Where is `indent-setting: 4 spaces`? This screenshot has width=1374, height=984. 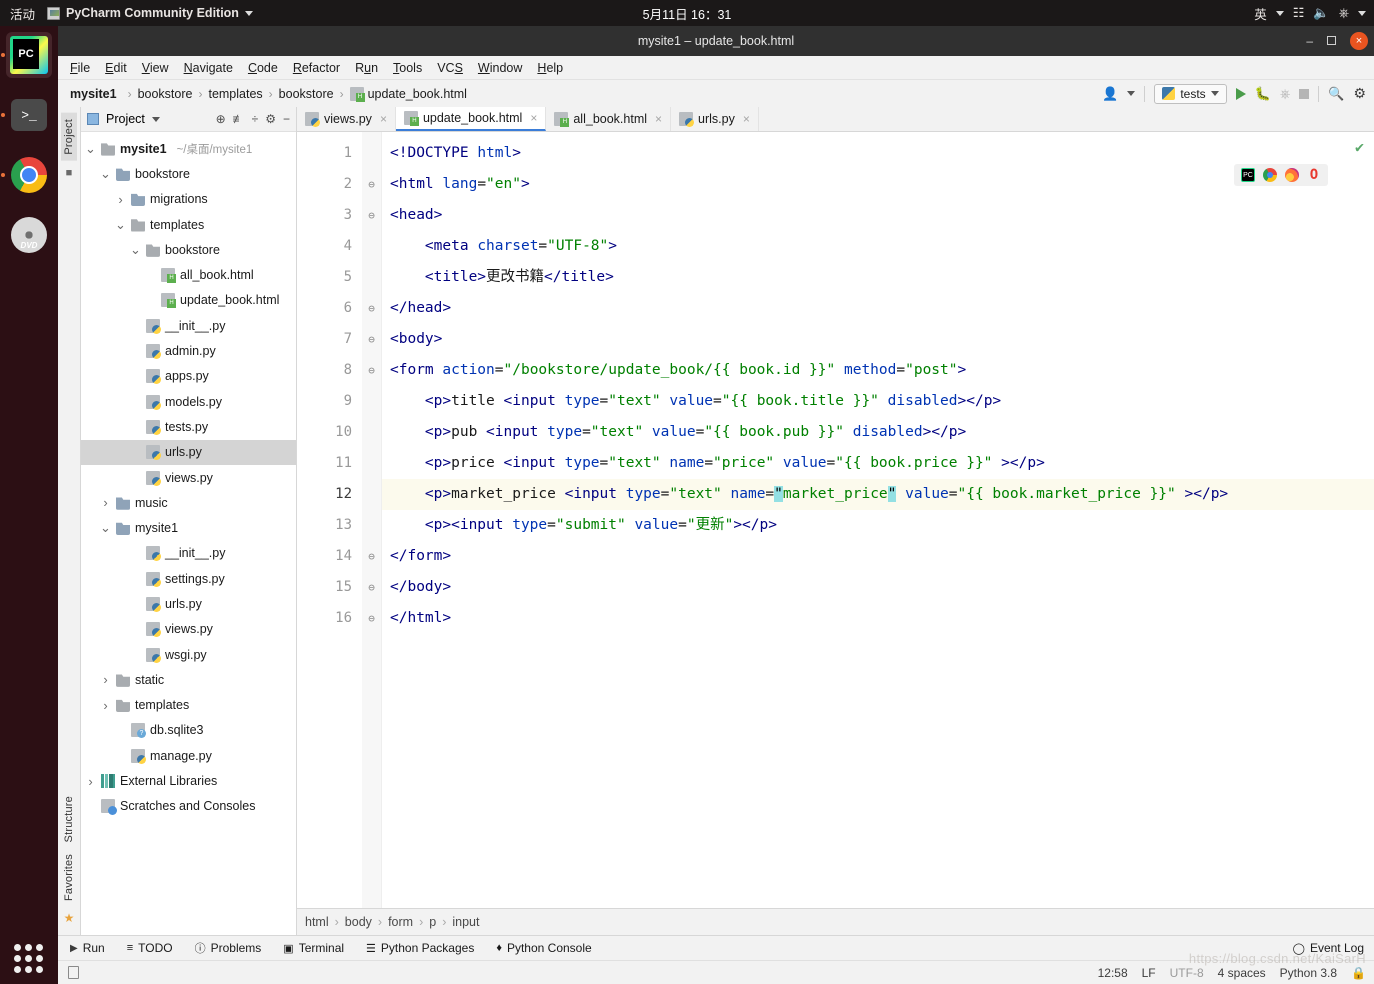
indent-setting: 4 spaces is located at coordinates (1242, 973).